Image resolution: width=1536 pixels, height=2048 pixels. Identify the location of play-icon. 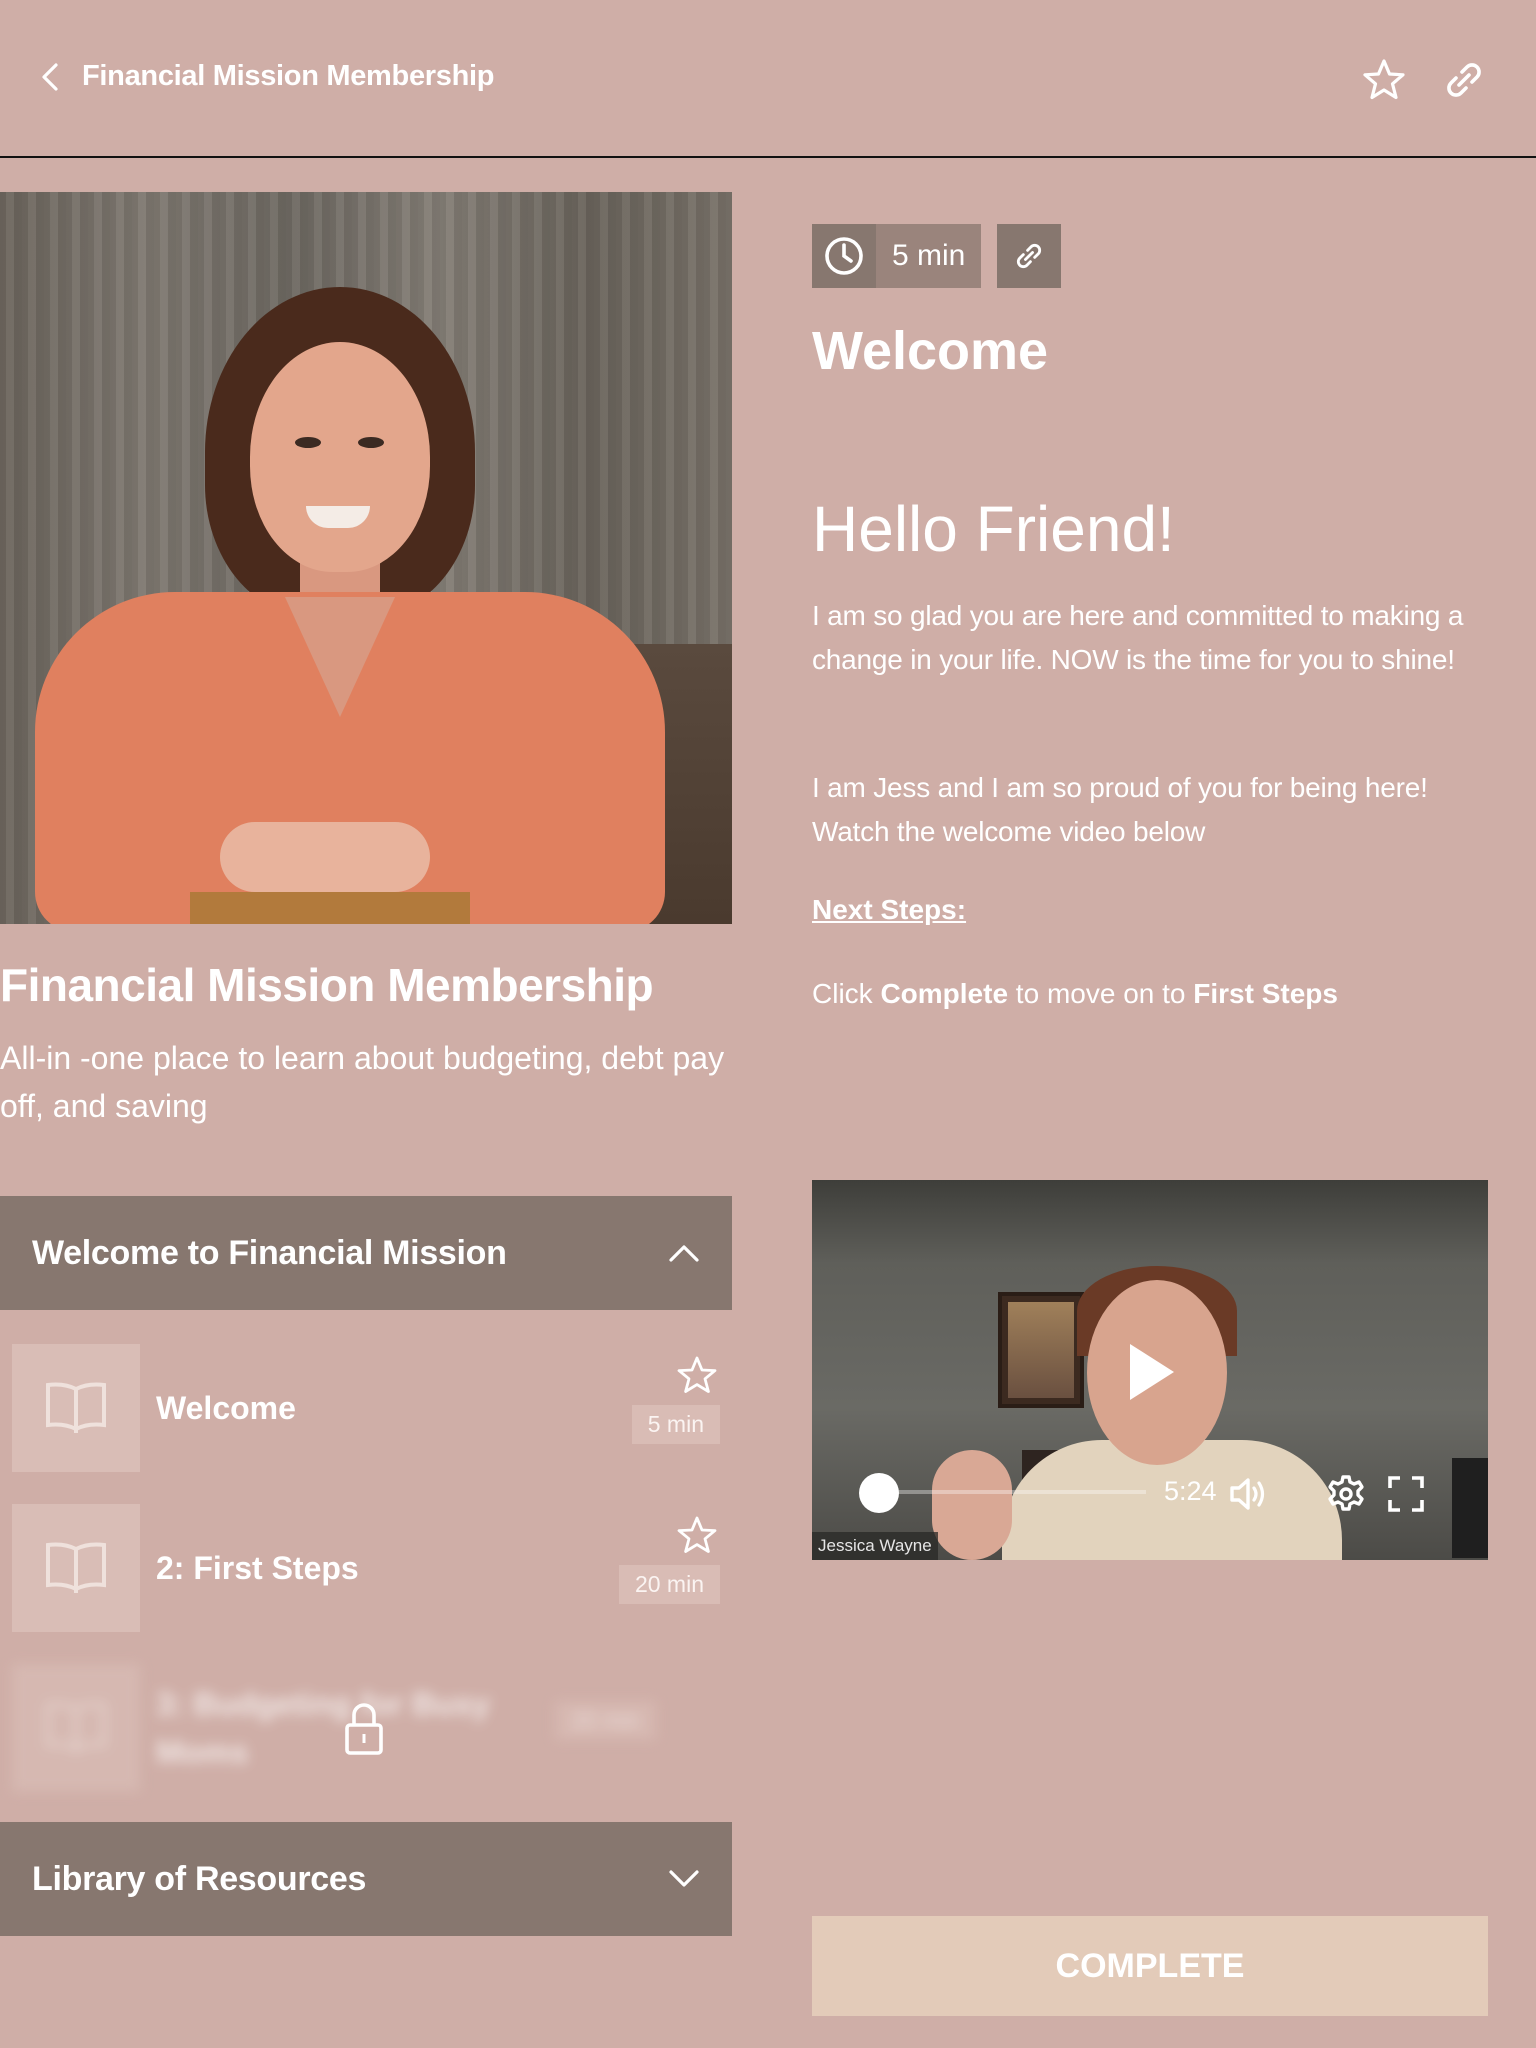
(1152, 1372).